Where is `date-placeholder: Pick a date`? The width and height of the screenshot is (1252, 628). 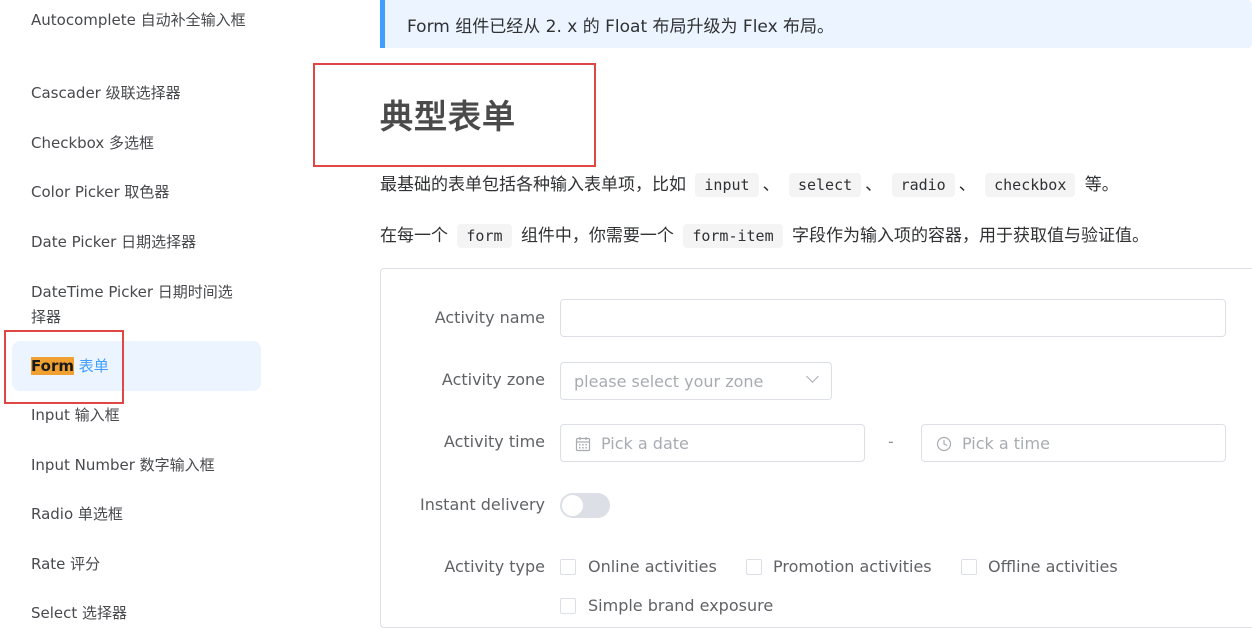 date-placeholder: Pick a date is located at coordinates (645, 443).